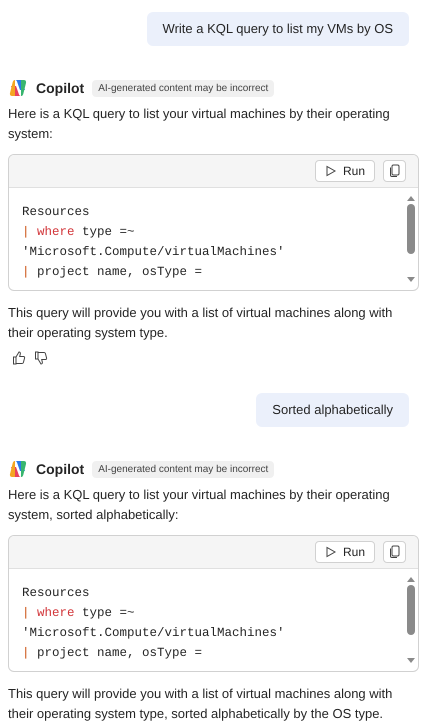  What do you see at coordinates (199, 505) in the screenshot?
I see `response-text: Here is a KQL query to list your virtual machines by their operating system, sorted alphabetically:` at bounding box center [199, 505].